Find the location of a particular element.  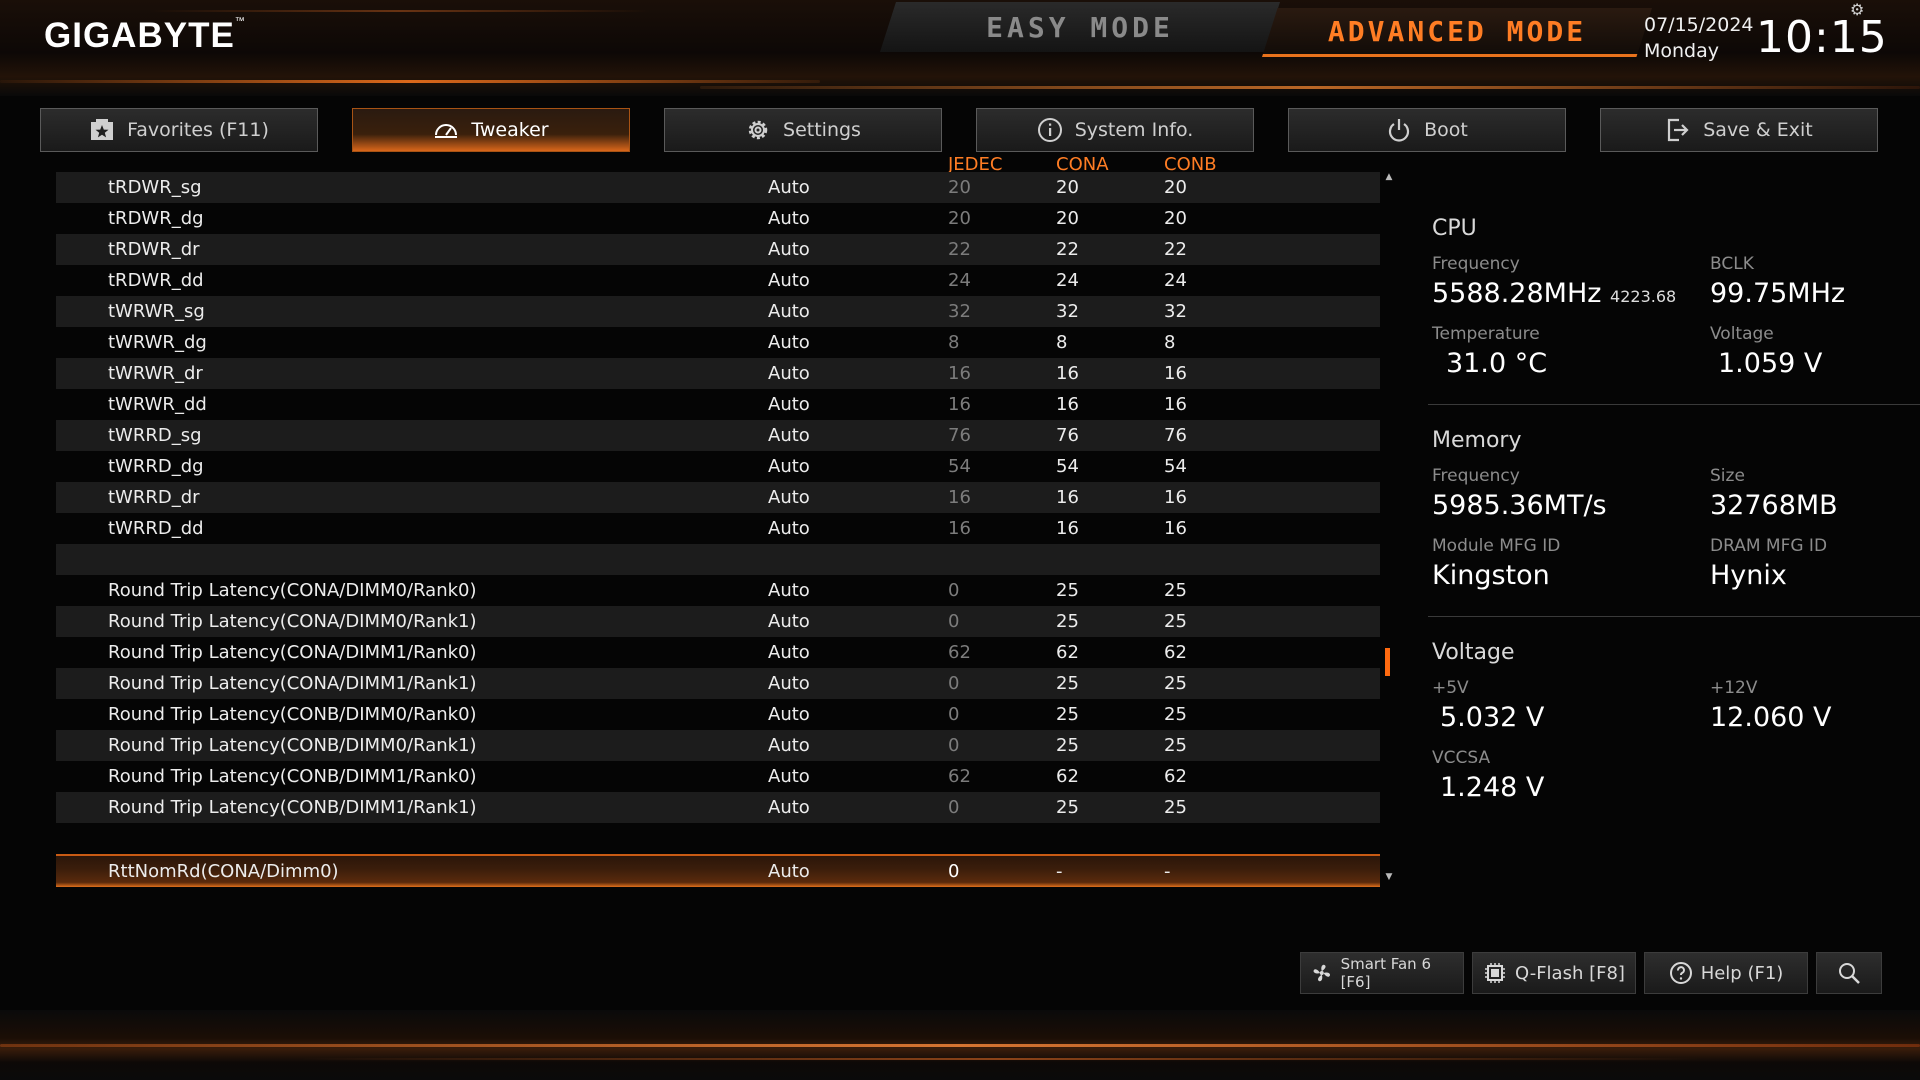

settings-gear-icon: ⚙ is located at coordinates (1857, 9).